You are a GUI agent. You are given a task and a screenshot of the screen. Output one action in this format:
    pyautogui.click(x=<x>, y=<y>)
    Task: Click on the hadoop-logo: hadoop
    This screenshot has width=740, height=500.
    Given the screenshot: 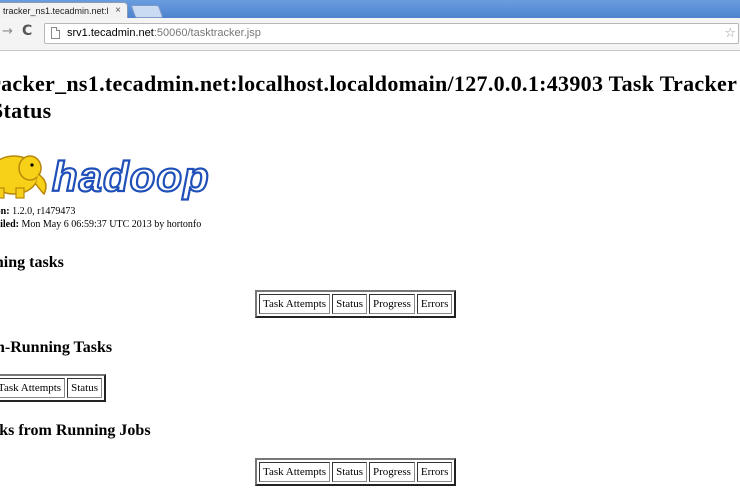 What is the action you would take?
    pyautogui.click(x=105, y=176)
    